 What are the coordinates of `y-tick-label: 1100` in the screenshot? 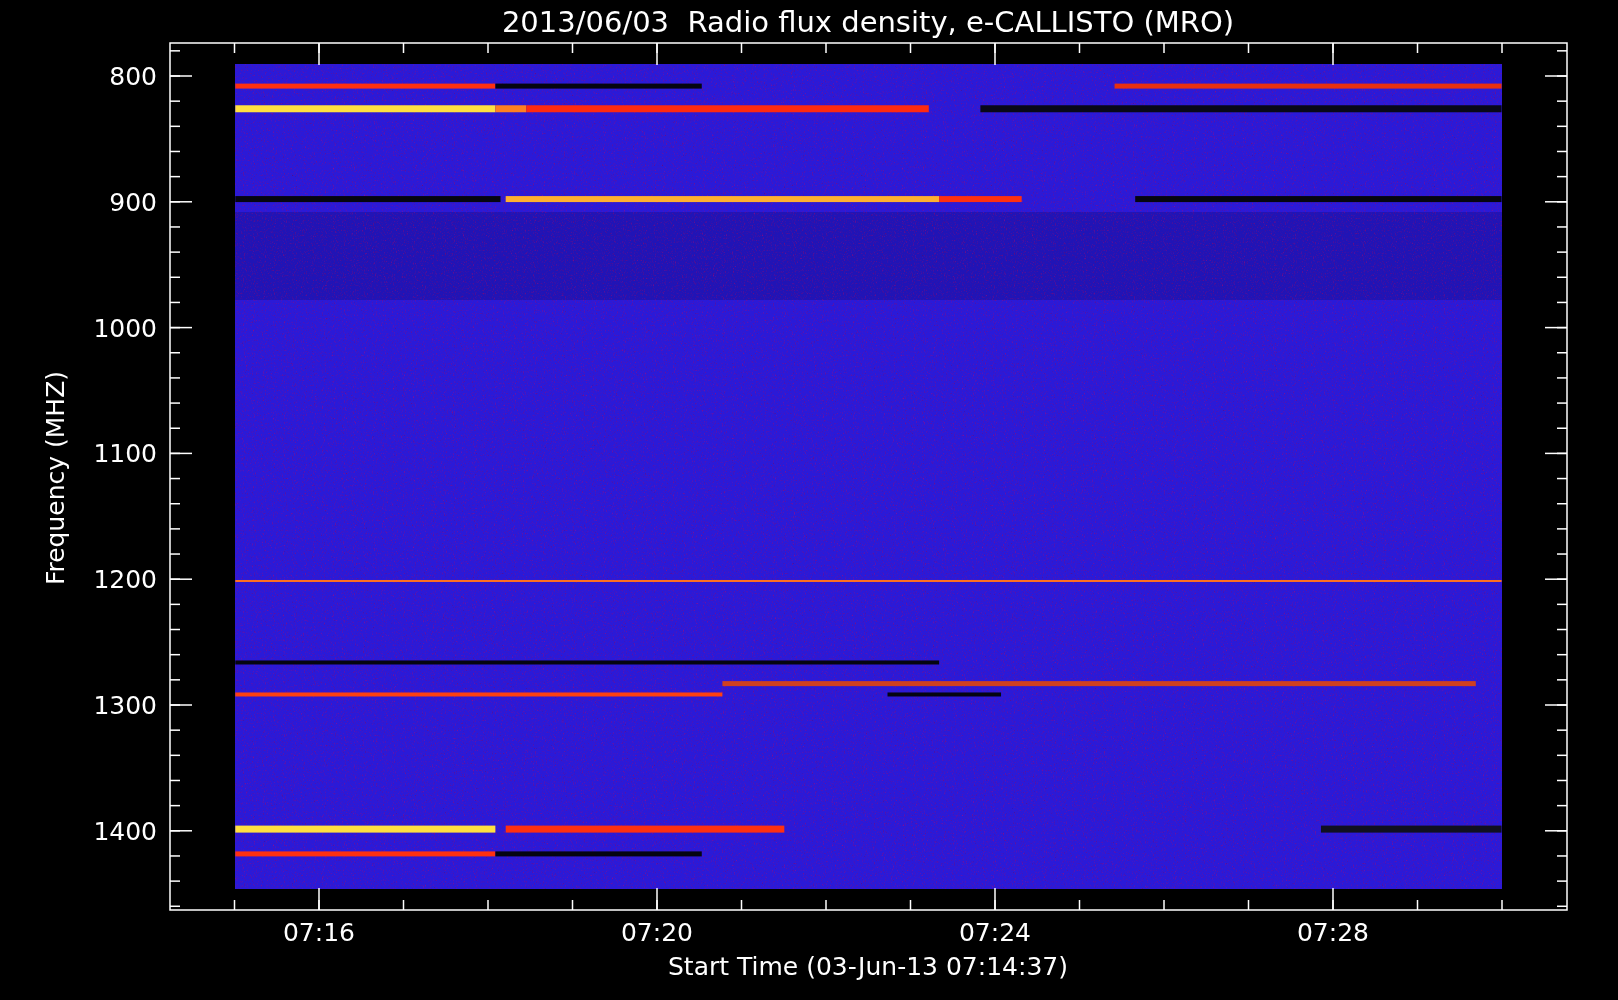 It's located at (125, 454).